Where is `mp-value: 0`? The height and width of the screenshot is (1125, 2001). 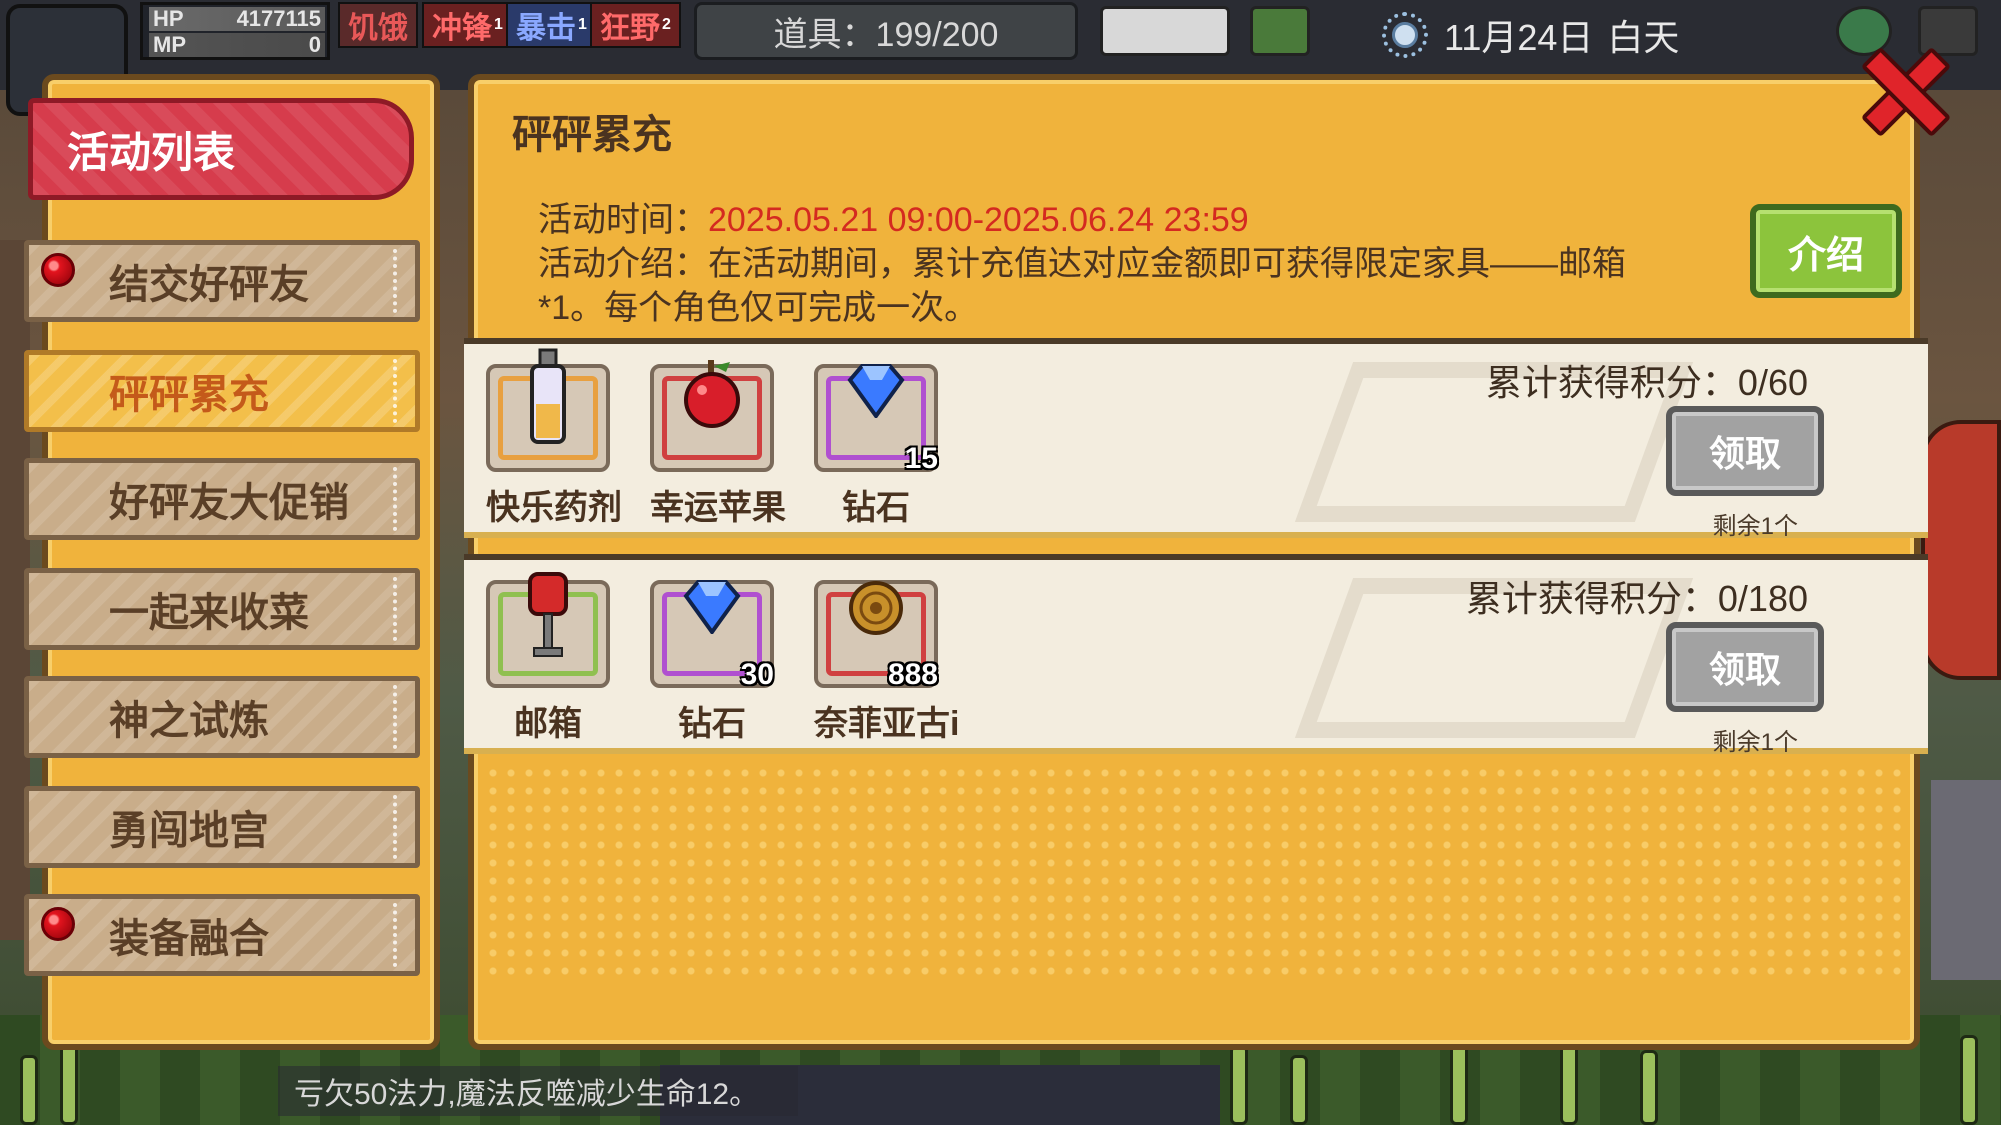 mp-value: 0 is located at coordinates (314, 44).